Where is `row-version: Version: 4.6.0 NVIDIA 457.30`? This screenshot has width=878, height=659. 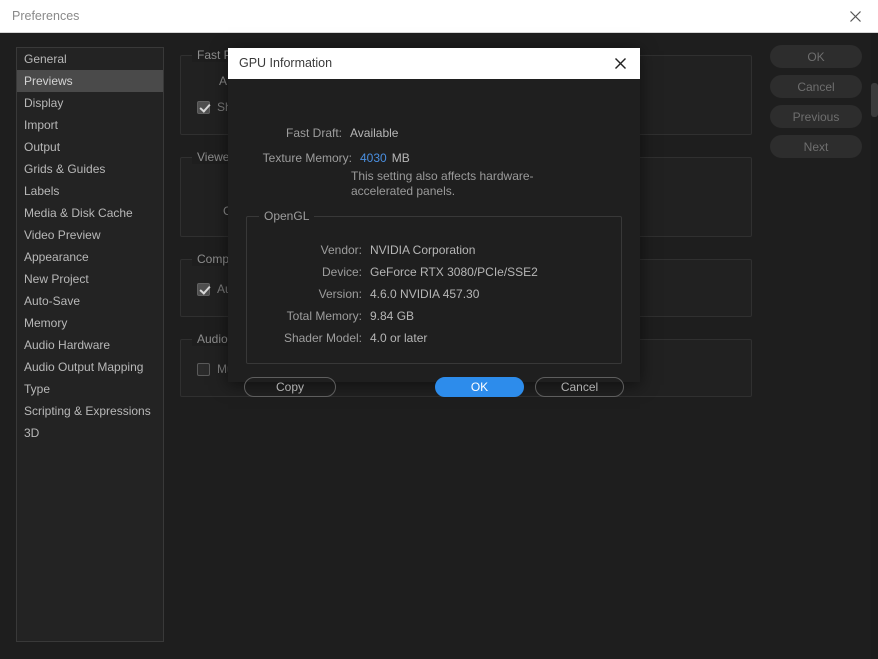
row-version: Version: 4.6.0 NVIDIA 457.30 is located at coordinates (368, 294).